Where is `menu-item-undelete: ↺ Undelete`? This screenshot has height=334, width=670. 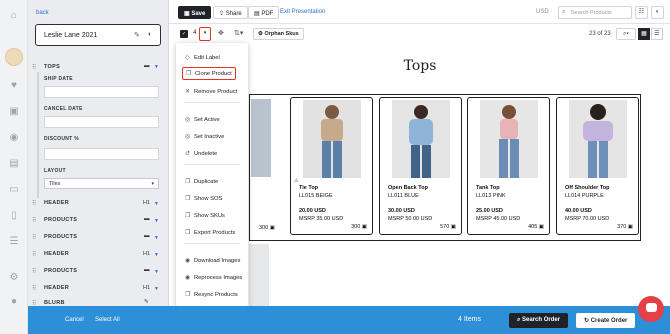 menu-item-undelete: ↺ Undelete is located at coordinates (201, 153).